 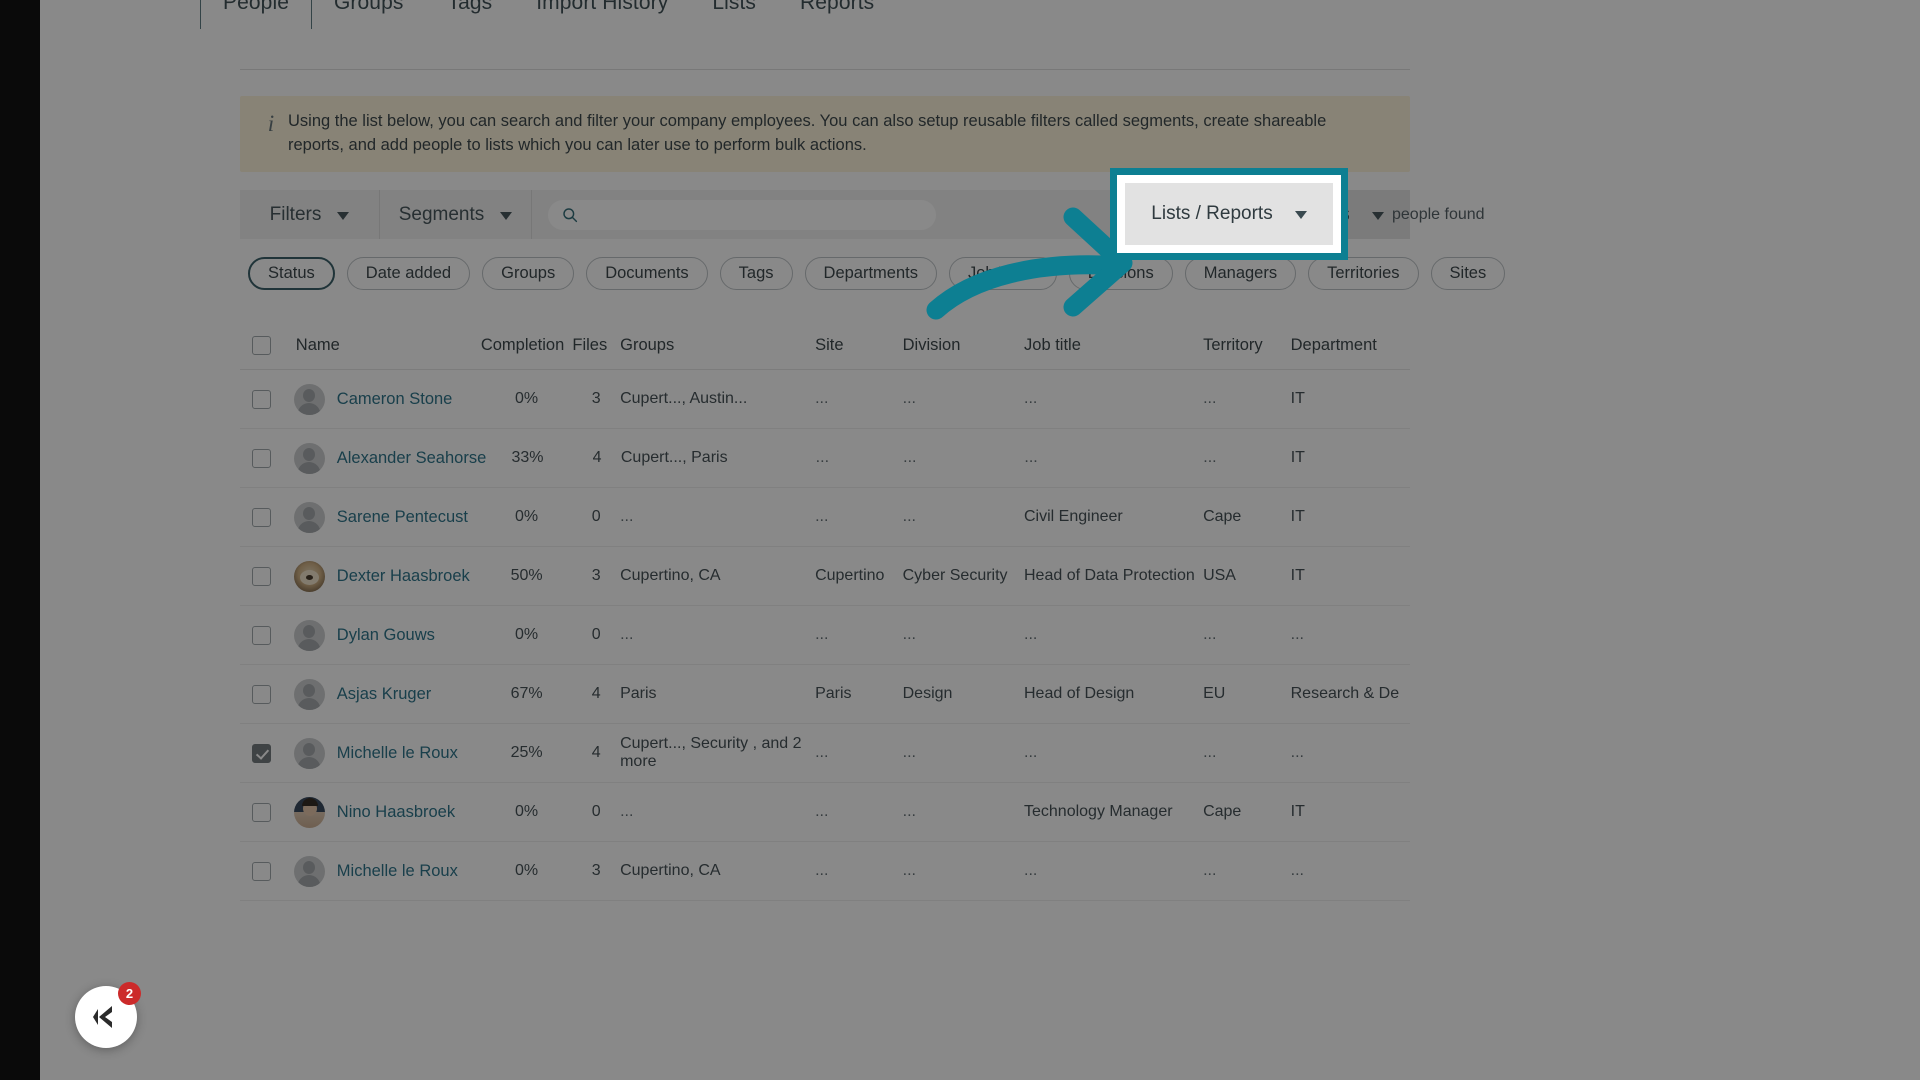 What do you see at coordinates (1113, 345) in the screenshot?
I see `header-job-title: Job title` at bounding box center [1113, 345].